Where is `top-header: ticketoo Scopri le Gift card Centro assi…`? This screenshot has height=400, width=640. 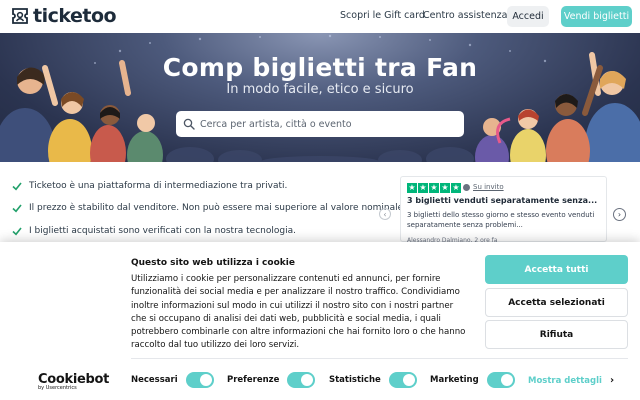
top-header: ticketoo Scopri le Gift card Centro assi… is located at coordinates (320, 16).